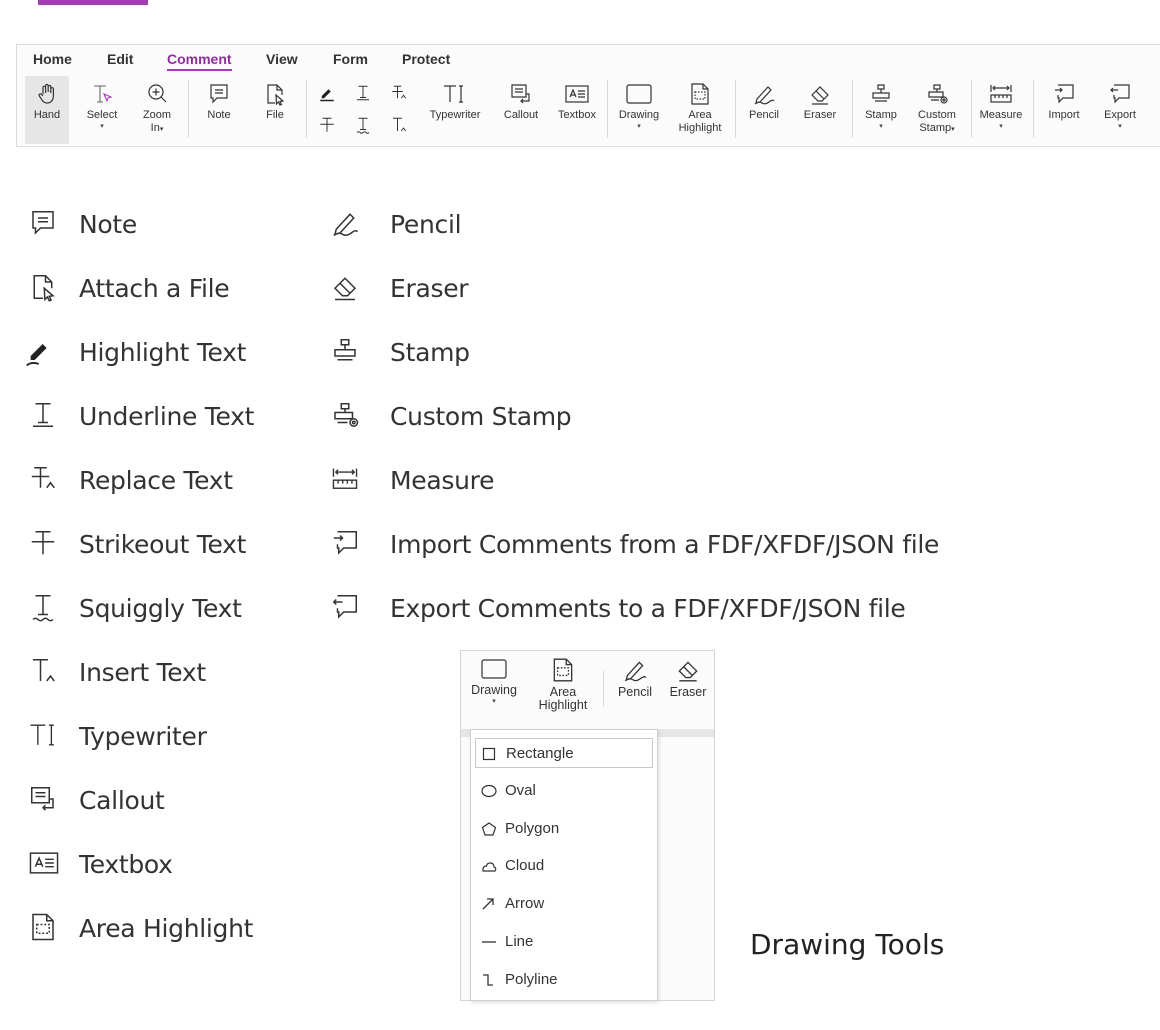  I want to click on menu-item-label: Cloud, so click(525, 865).